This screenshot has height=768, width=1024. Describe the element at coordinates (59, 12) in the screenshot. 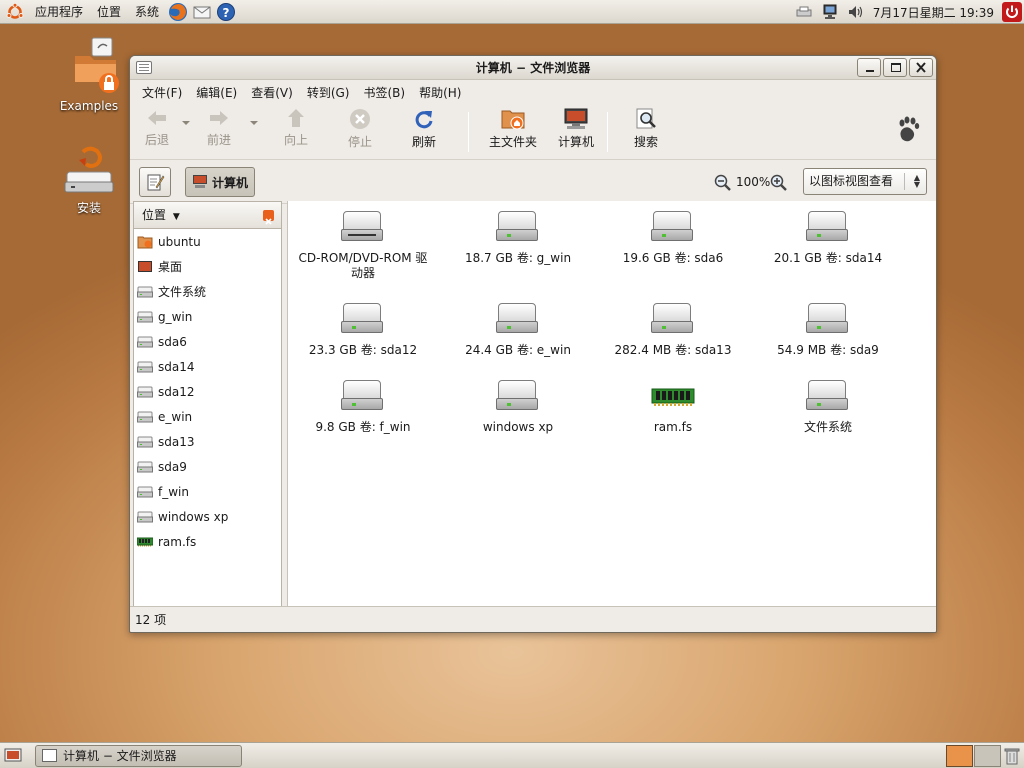

I see `applications-menu: 应用程序` at that location.